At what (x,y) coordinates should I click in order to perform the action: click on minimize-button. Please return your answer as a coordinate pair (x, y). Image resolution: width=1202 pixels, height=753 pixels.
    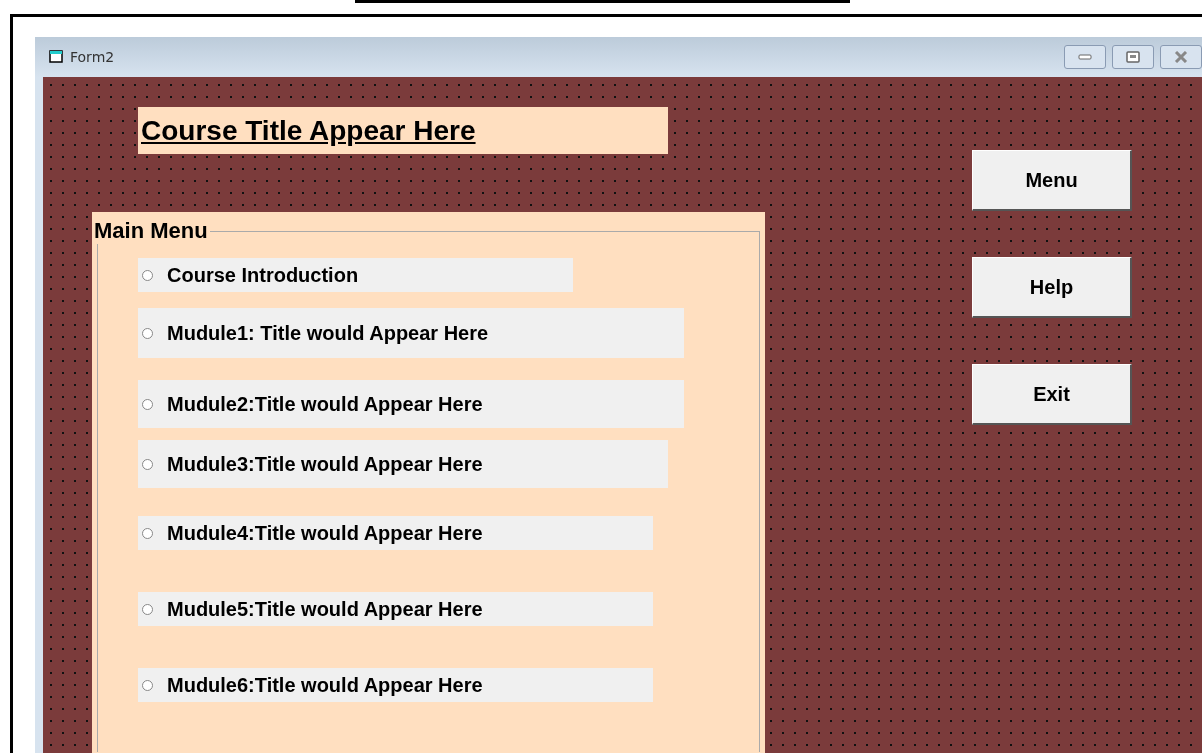
    Looking at the image, I should click on (1085, 57).